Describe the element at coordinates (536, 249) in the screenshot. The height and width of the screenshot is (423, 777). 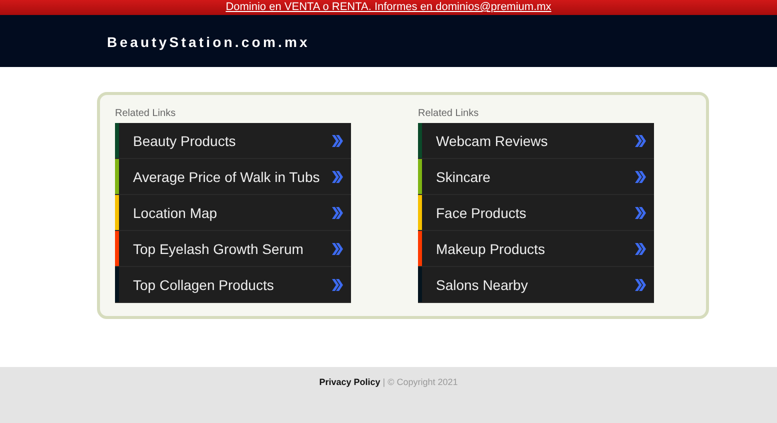
I see `related-link: Makeup Products` at that location.